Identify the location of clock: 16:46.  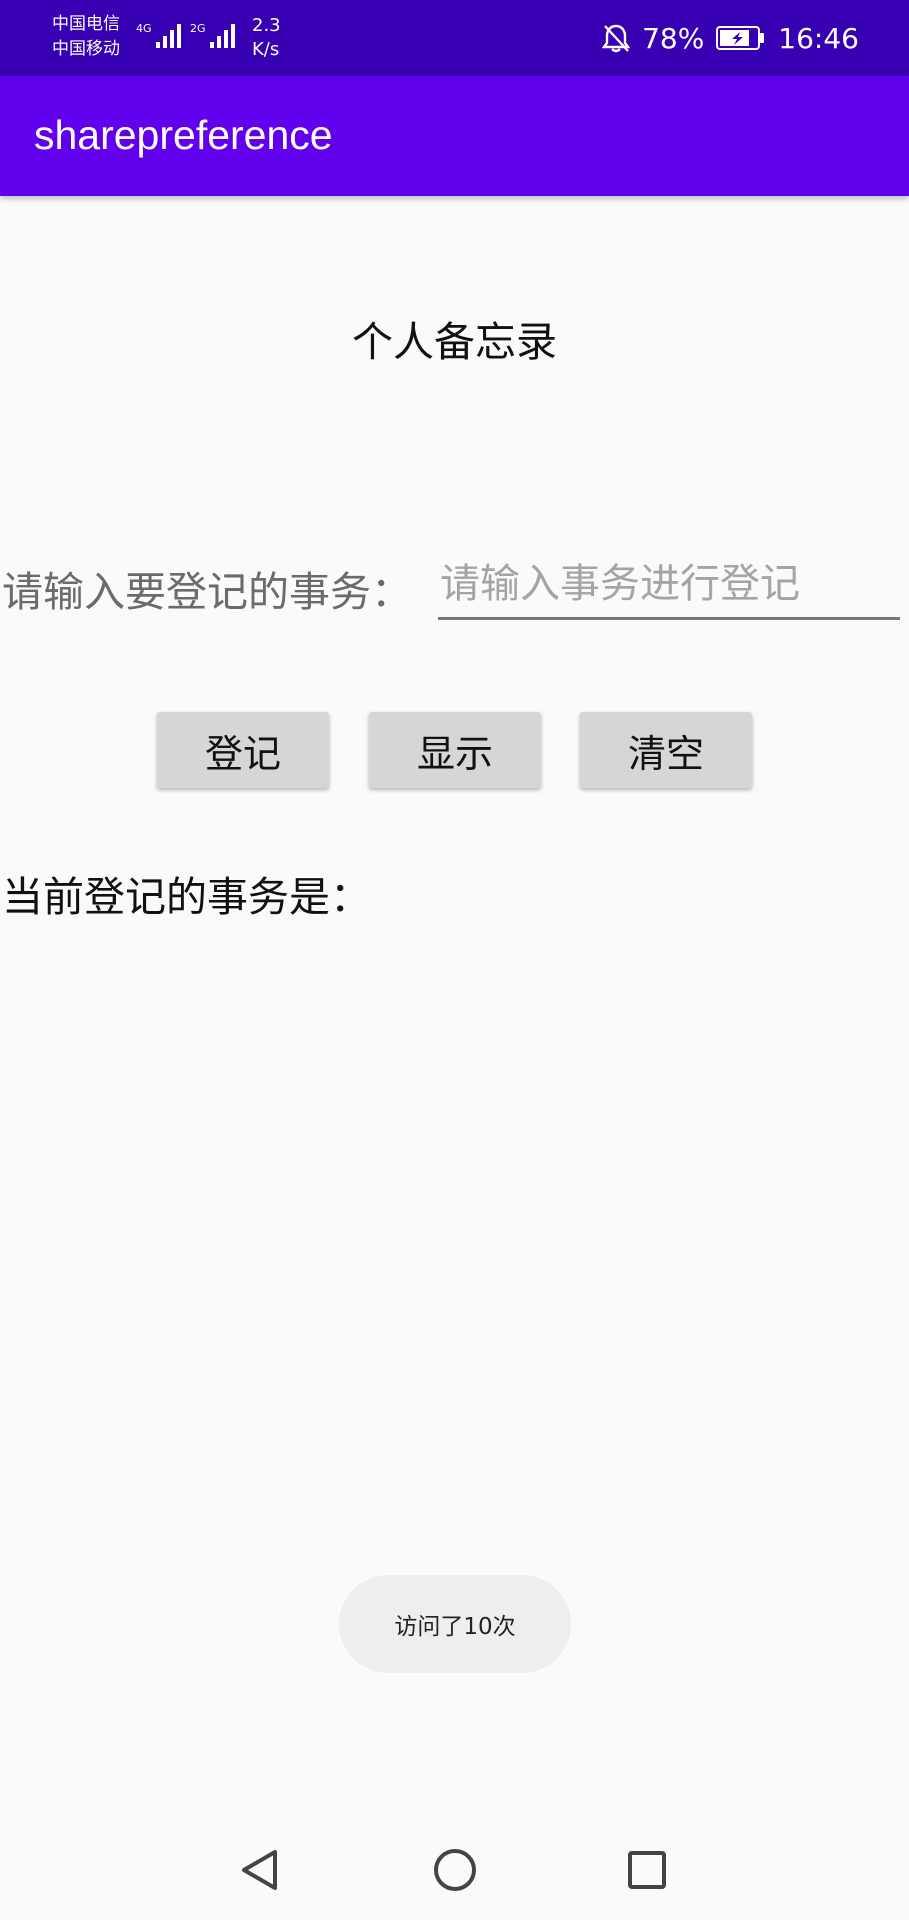
(818, 38).